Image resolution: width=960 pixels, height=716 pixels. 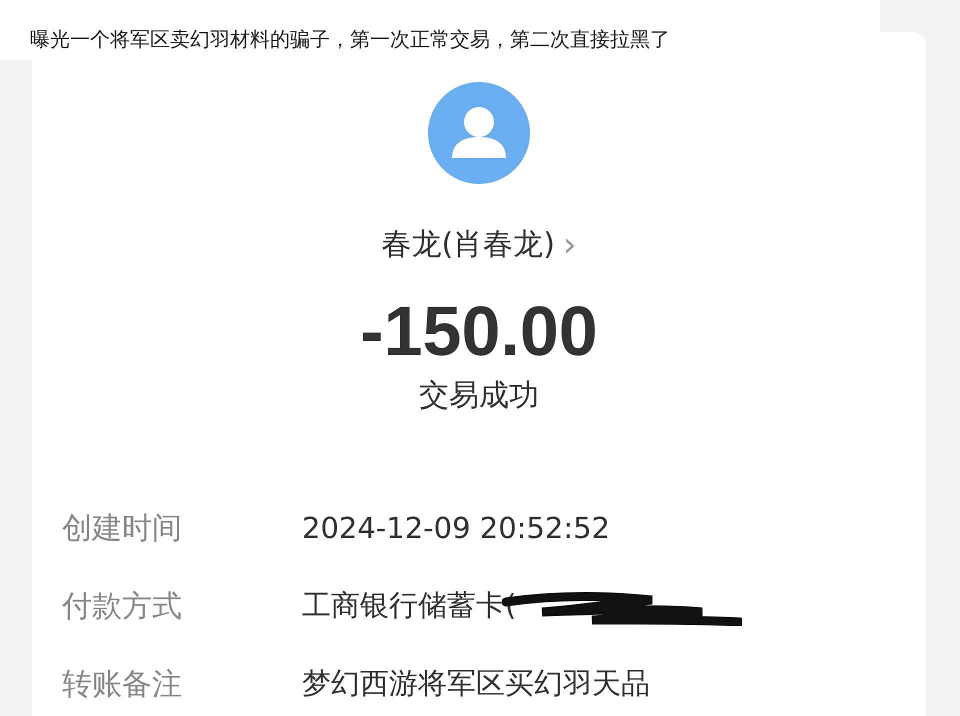 I want to click on detail-value: 2024-12-09 20:52:52, so click(x=456, y=528).